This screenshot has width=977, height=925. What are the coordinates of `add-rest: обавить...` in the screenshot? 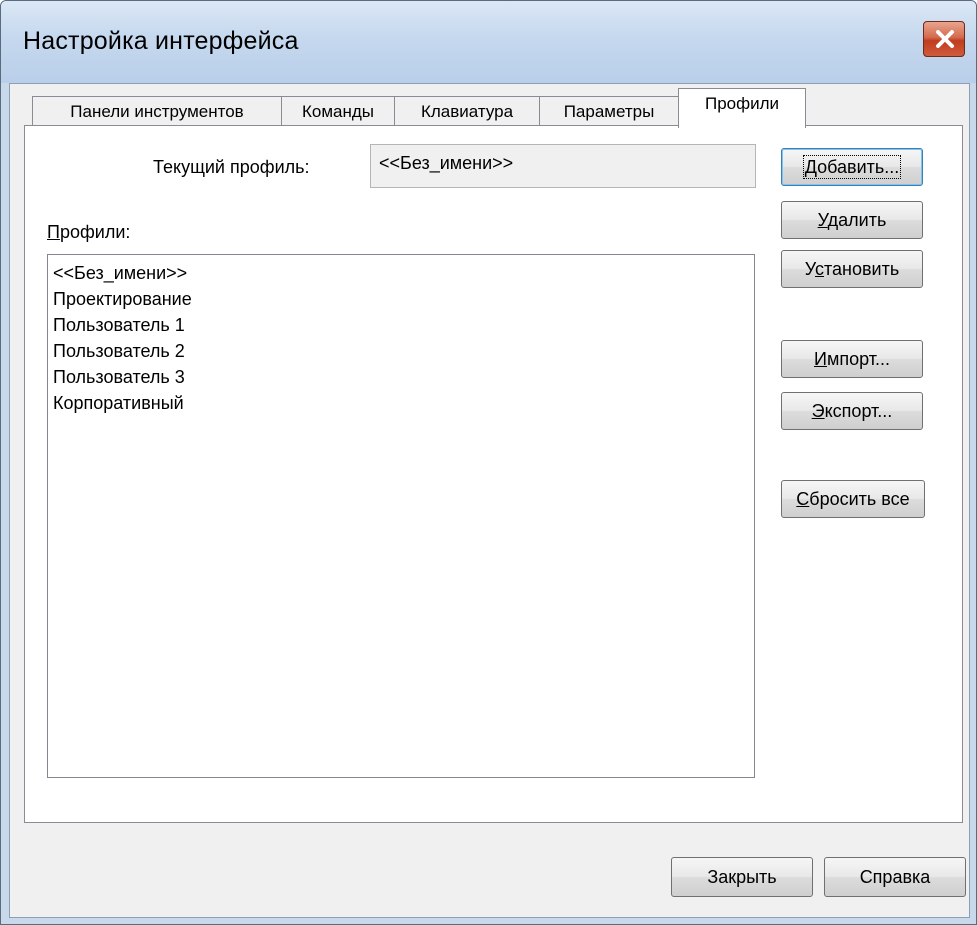 It's located at (858, 167).